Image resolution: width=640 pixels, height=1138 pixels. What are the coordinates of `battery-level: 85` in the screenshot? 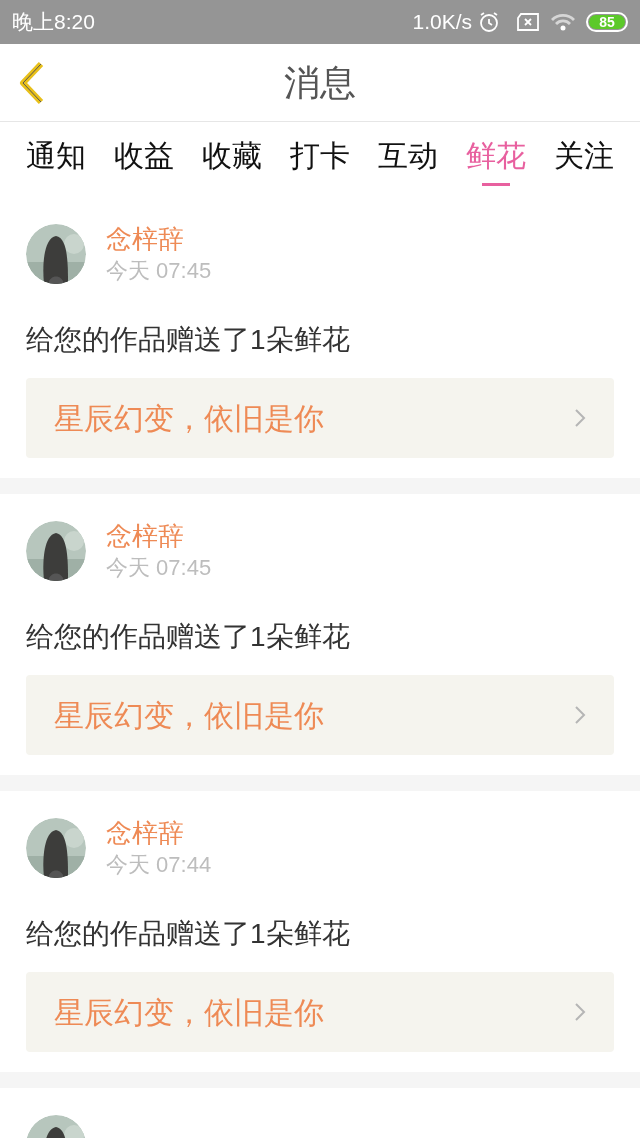 It's located at (607, 22).